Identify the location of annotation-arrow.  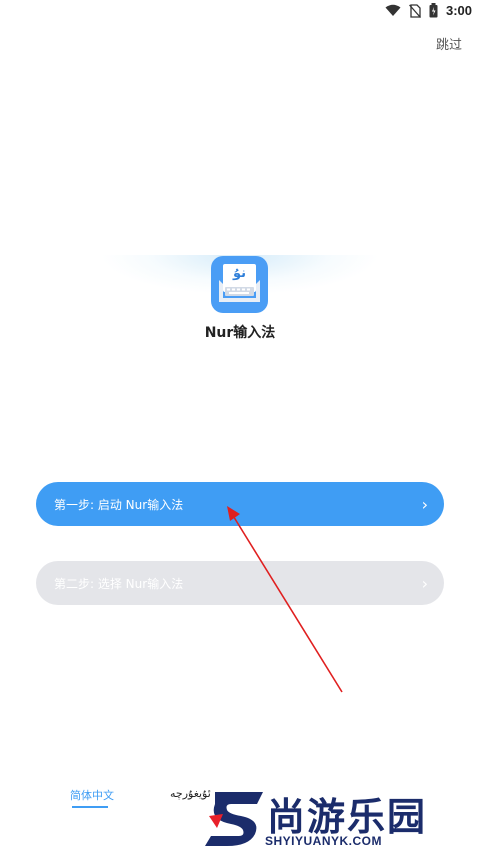
(285, 599).